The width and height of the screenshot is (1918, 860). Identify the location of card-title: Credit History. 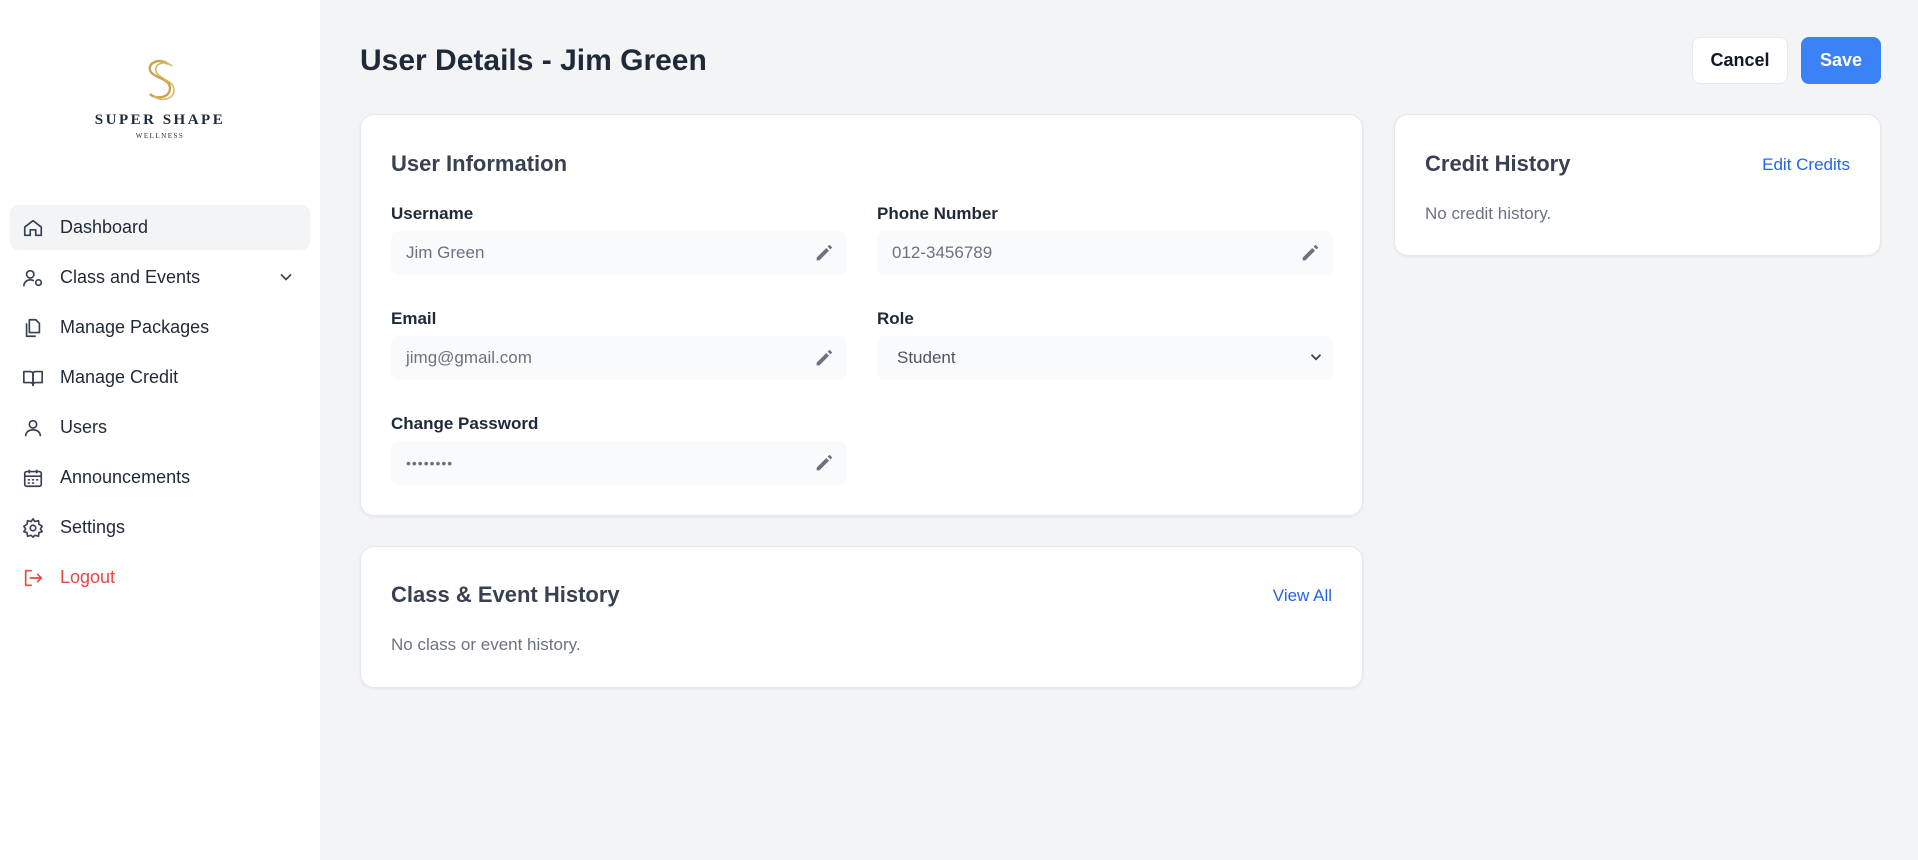
(1498, 163).